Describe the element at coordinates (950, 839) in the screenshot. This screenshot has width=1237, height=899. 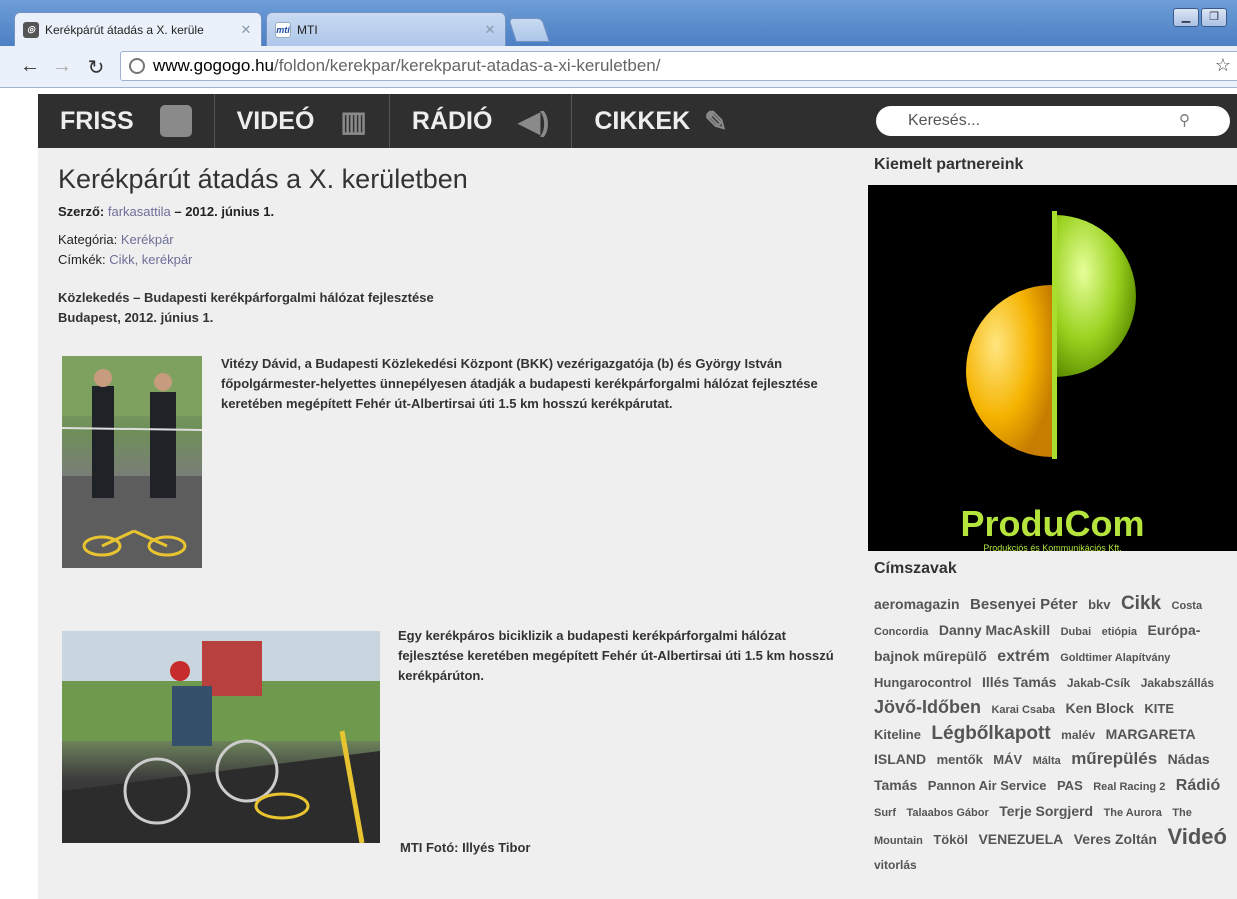
I see `tag-link: Tököl` at that location.